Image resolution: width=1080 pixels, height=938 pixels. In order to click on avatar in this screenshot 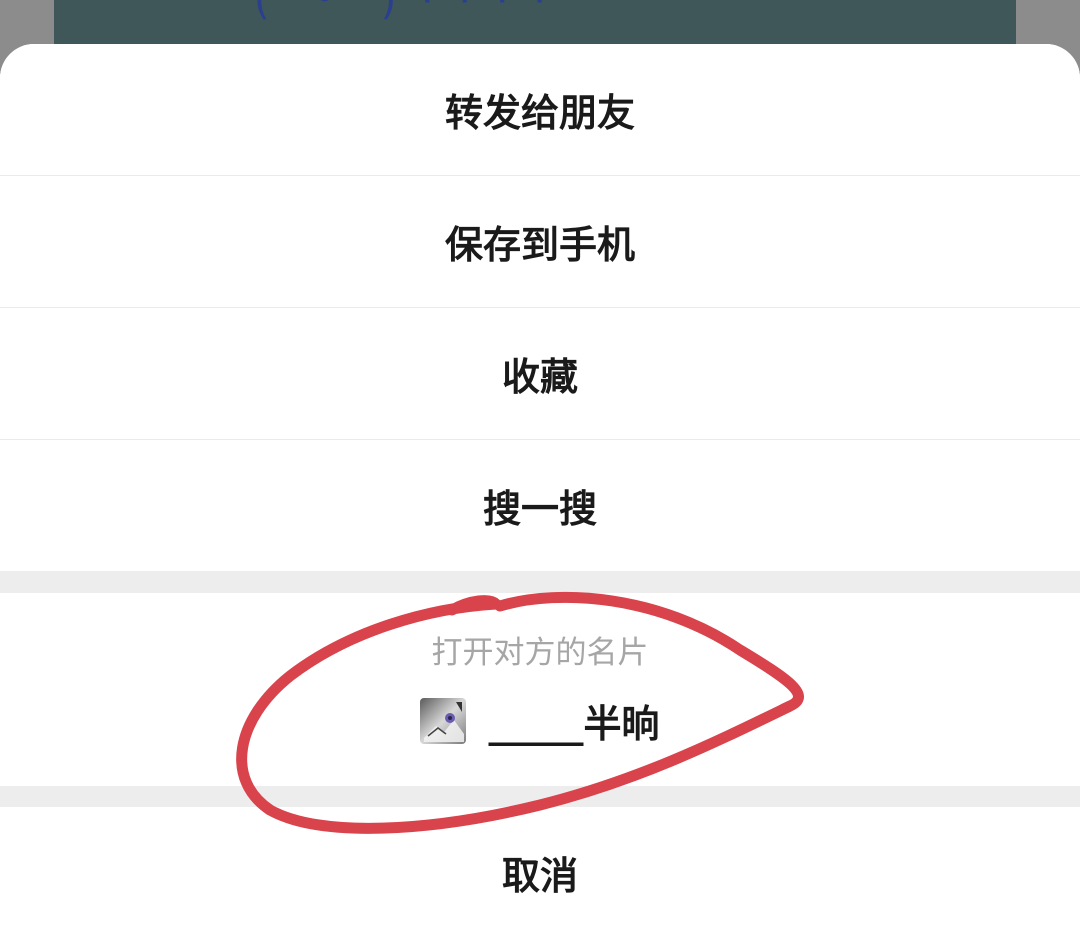, I will do `click(443, 720)`.